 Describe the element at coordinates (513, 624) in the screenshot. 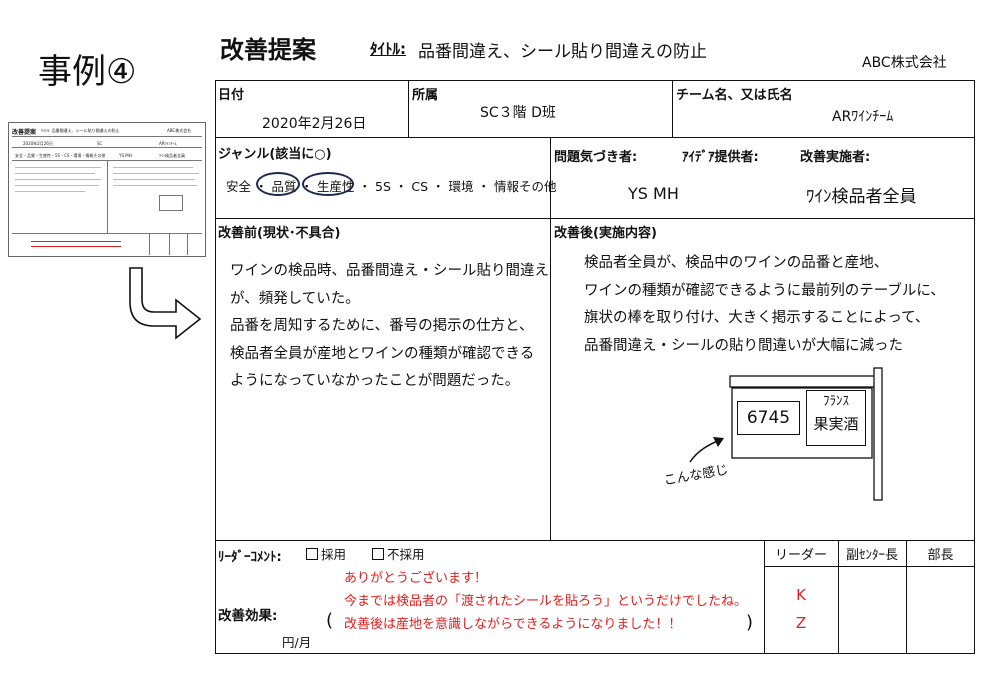

I see `comment-line: 改善後は産地を意識しながらできるようになりました！！` at that location.